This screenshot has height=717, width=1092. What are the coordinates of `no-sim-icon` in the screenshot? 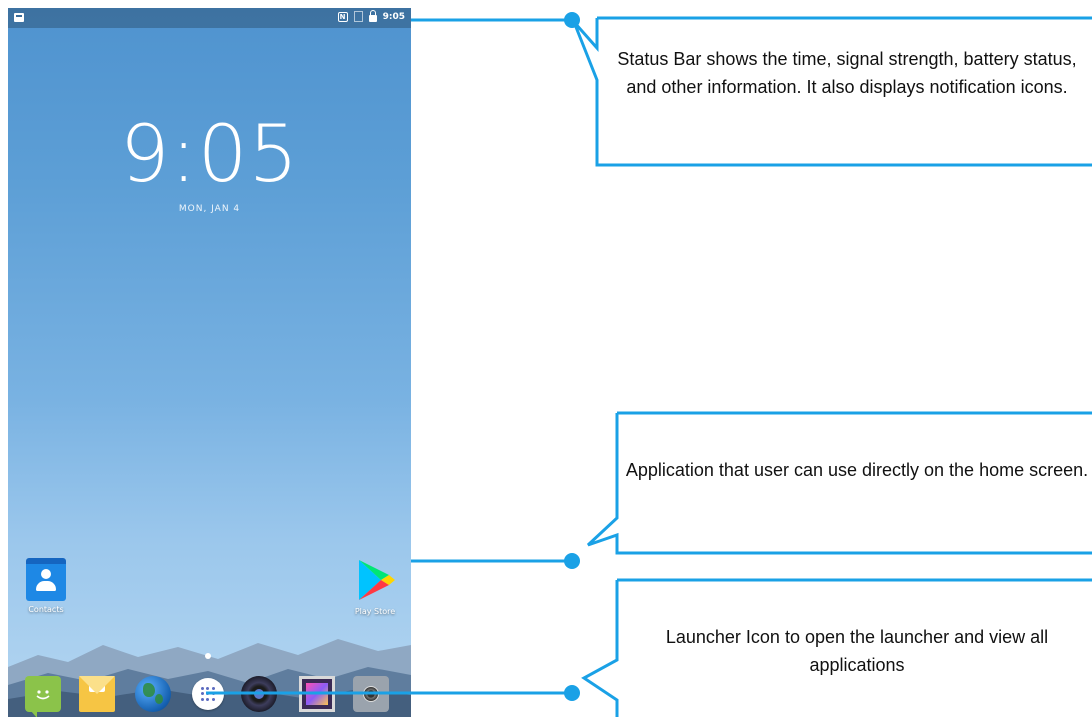 It's located at (358, 16).